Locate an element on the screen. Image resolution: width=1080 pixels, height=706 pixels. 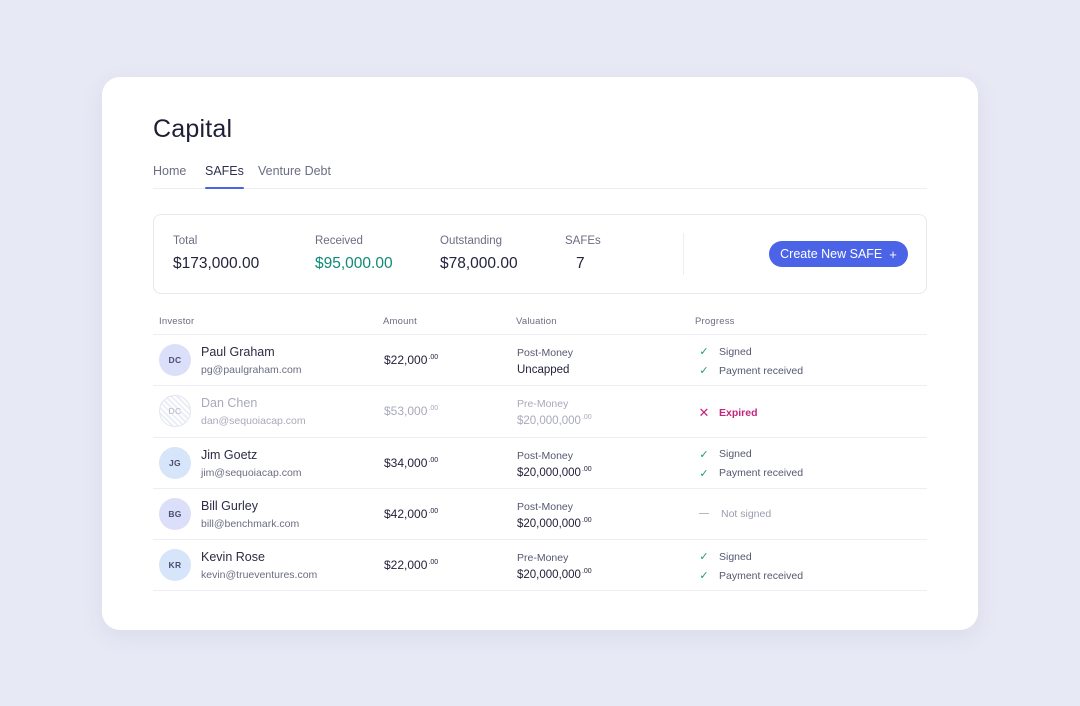
tab-safes: SAFEs is located at coordinates (224, 176).